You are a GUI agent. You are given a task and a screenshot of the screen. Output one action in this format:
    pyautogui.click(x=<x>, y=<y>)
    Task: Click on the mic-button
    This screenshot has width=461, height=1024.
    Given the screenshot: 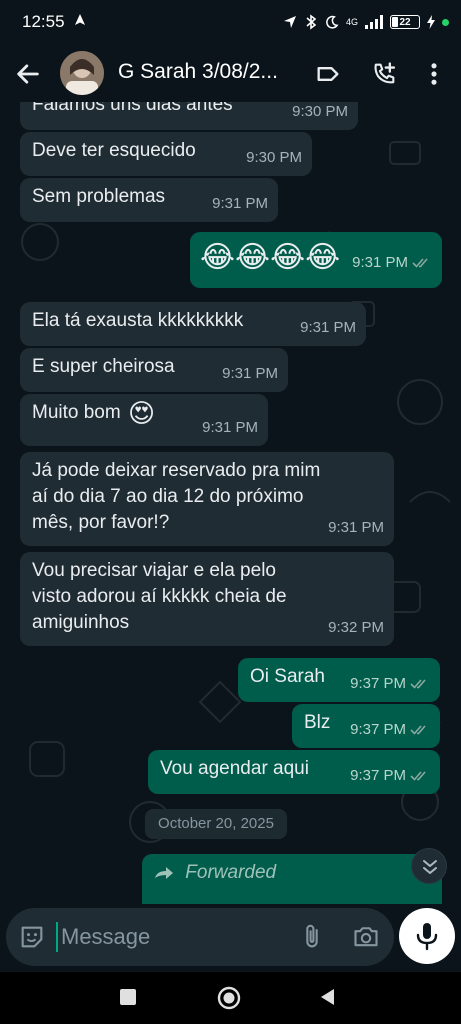 What is the action you would take?
    pyautogui.click(x=427, y=936)
    